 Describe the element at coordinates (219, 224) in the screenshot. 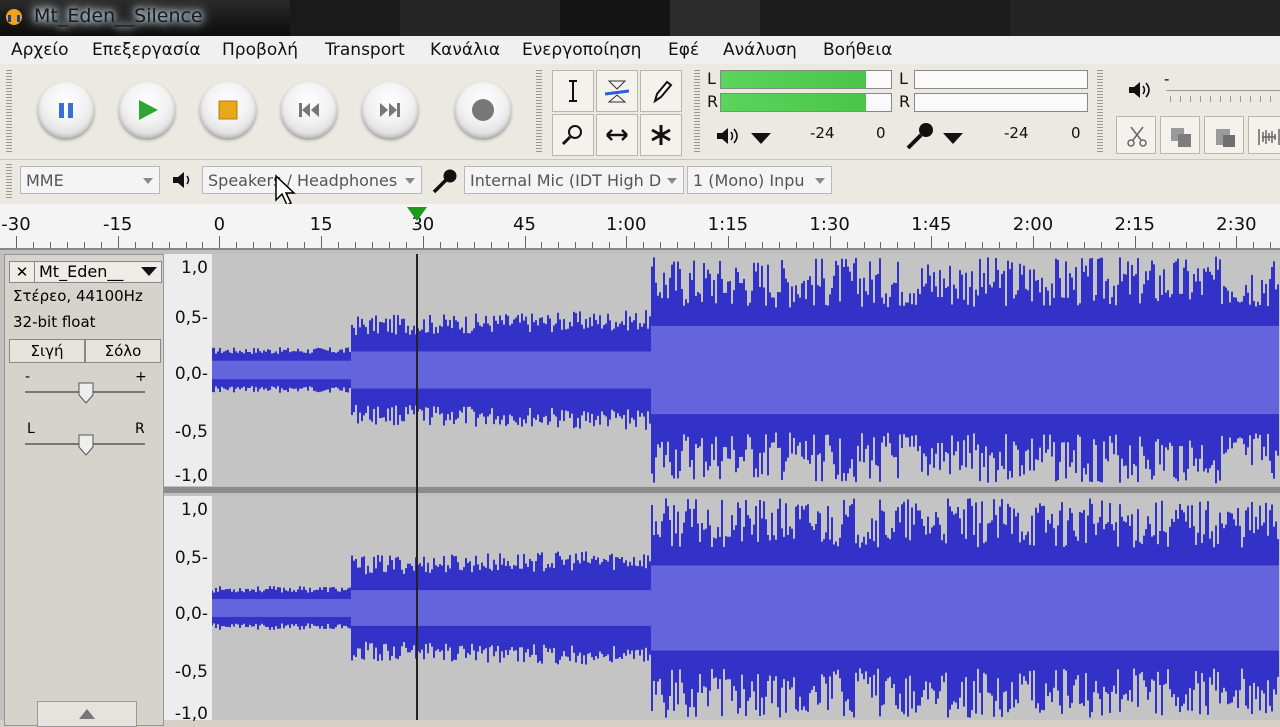

I see `timeline-tick-label: 0` at that location.